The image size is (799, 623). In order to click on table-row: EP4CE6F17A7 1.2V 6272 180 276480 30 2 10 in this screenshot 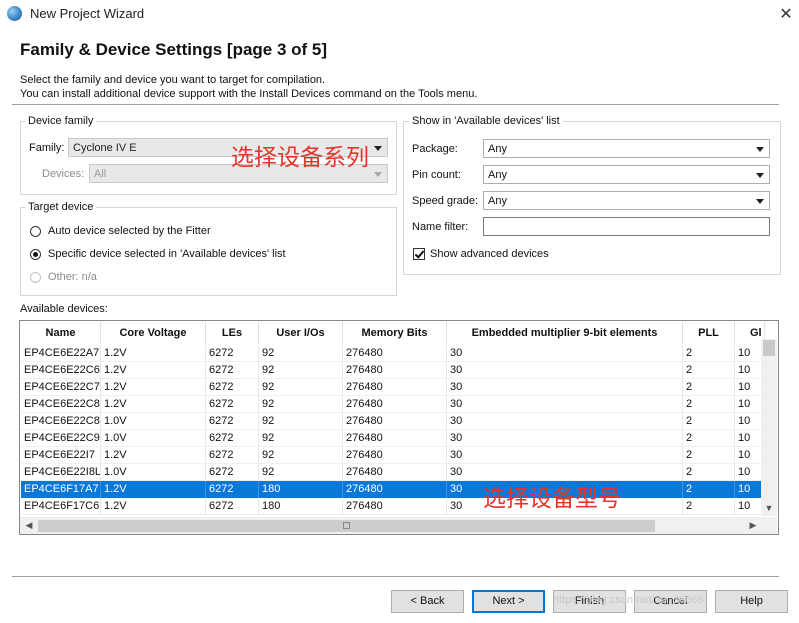, I will do `click(391, 489)`.